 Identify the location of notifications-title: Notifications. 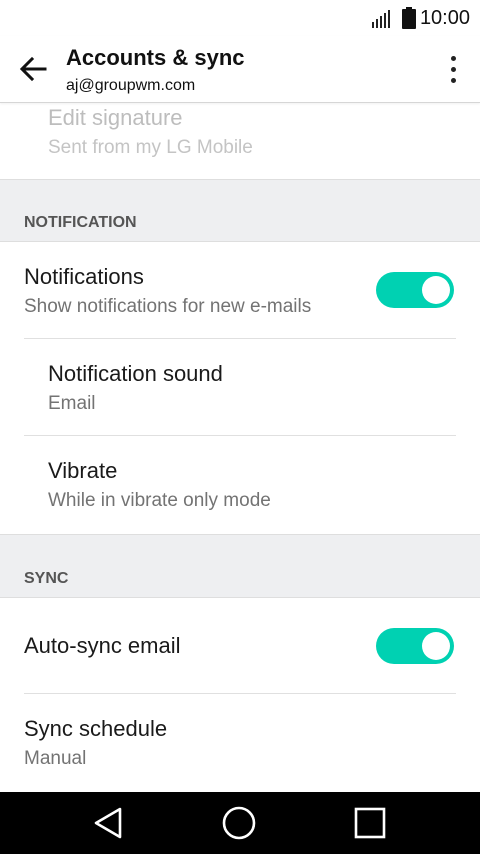
(84, 276).